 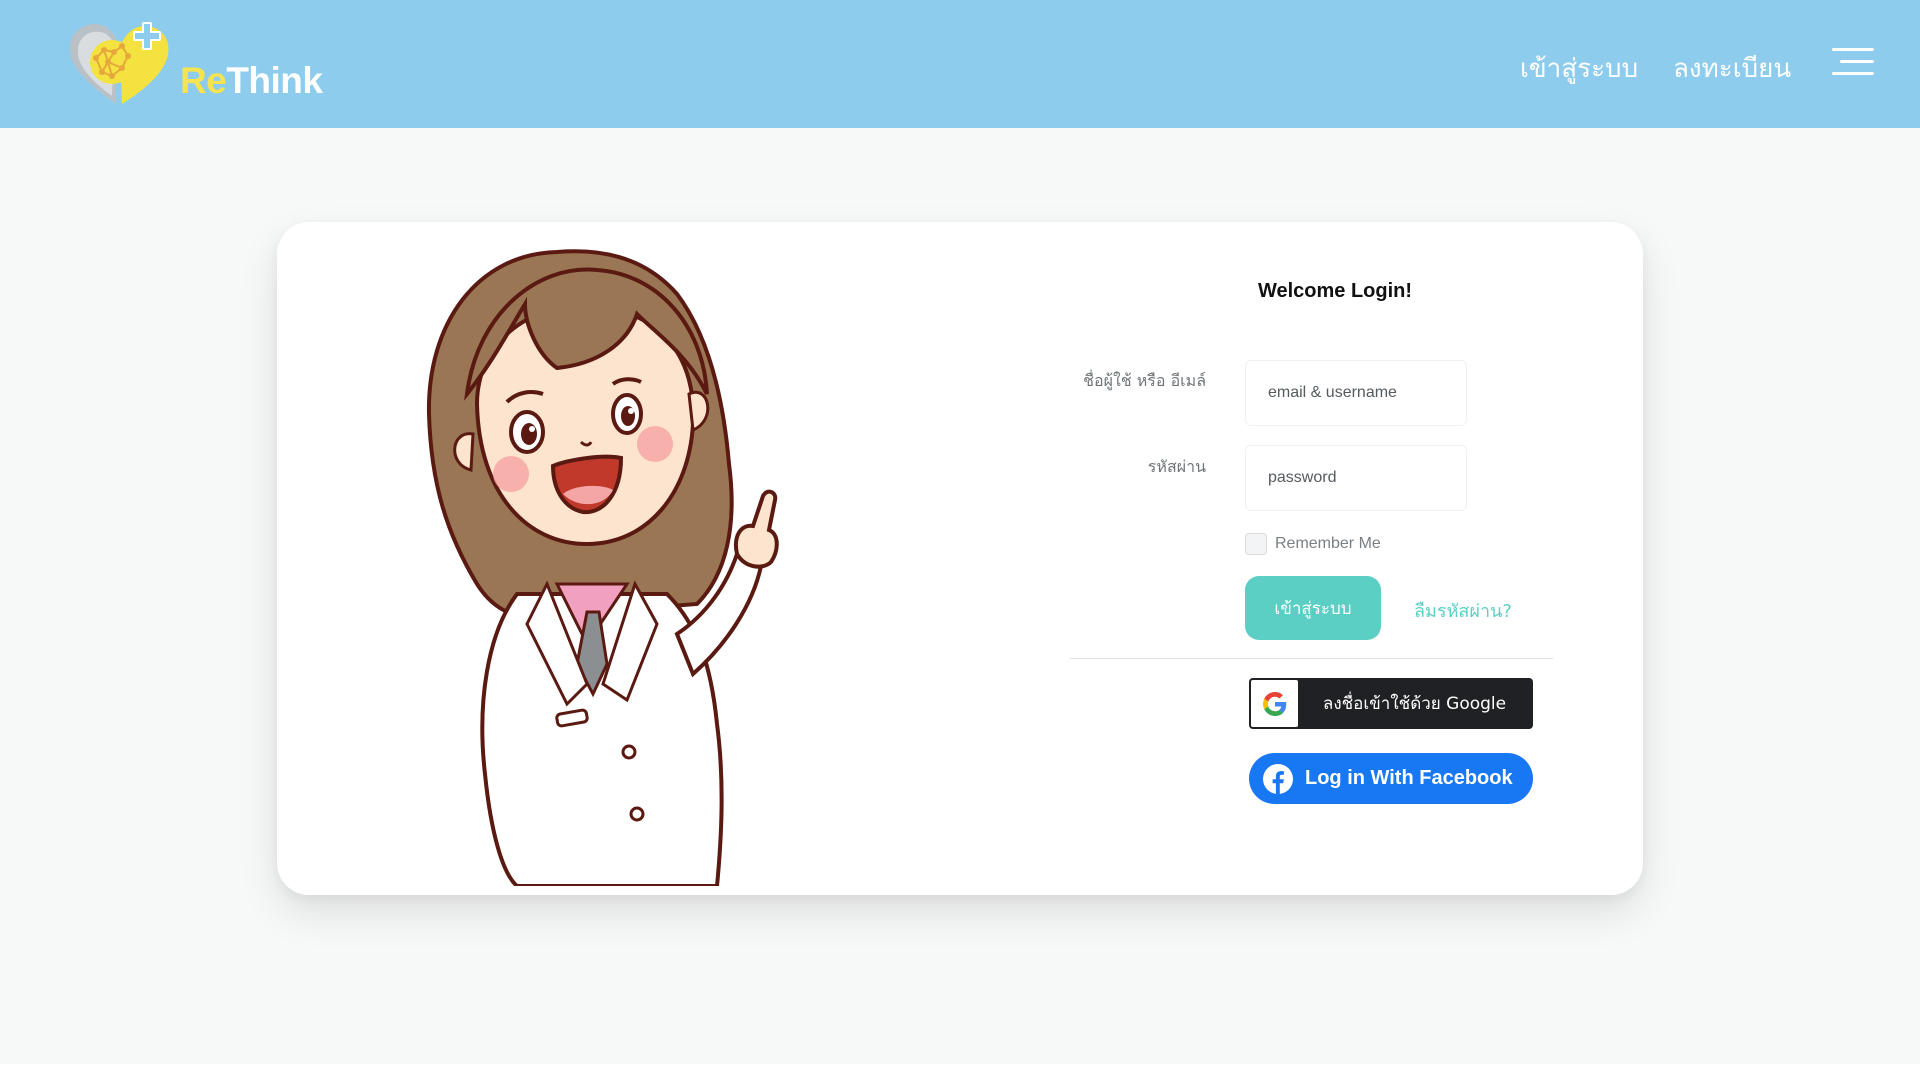 I want to click on google-signin-button: ลงชื่อเข้าใช้ด้วย Google, so click(x=1391, y=703).